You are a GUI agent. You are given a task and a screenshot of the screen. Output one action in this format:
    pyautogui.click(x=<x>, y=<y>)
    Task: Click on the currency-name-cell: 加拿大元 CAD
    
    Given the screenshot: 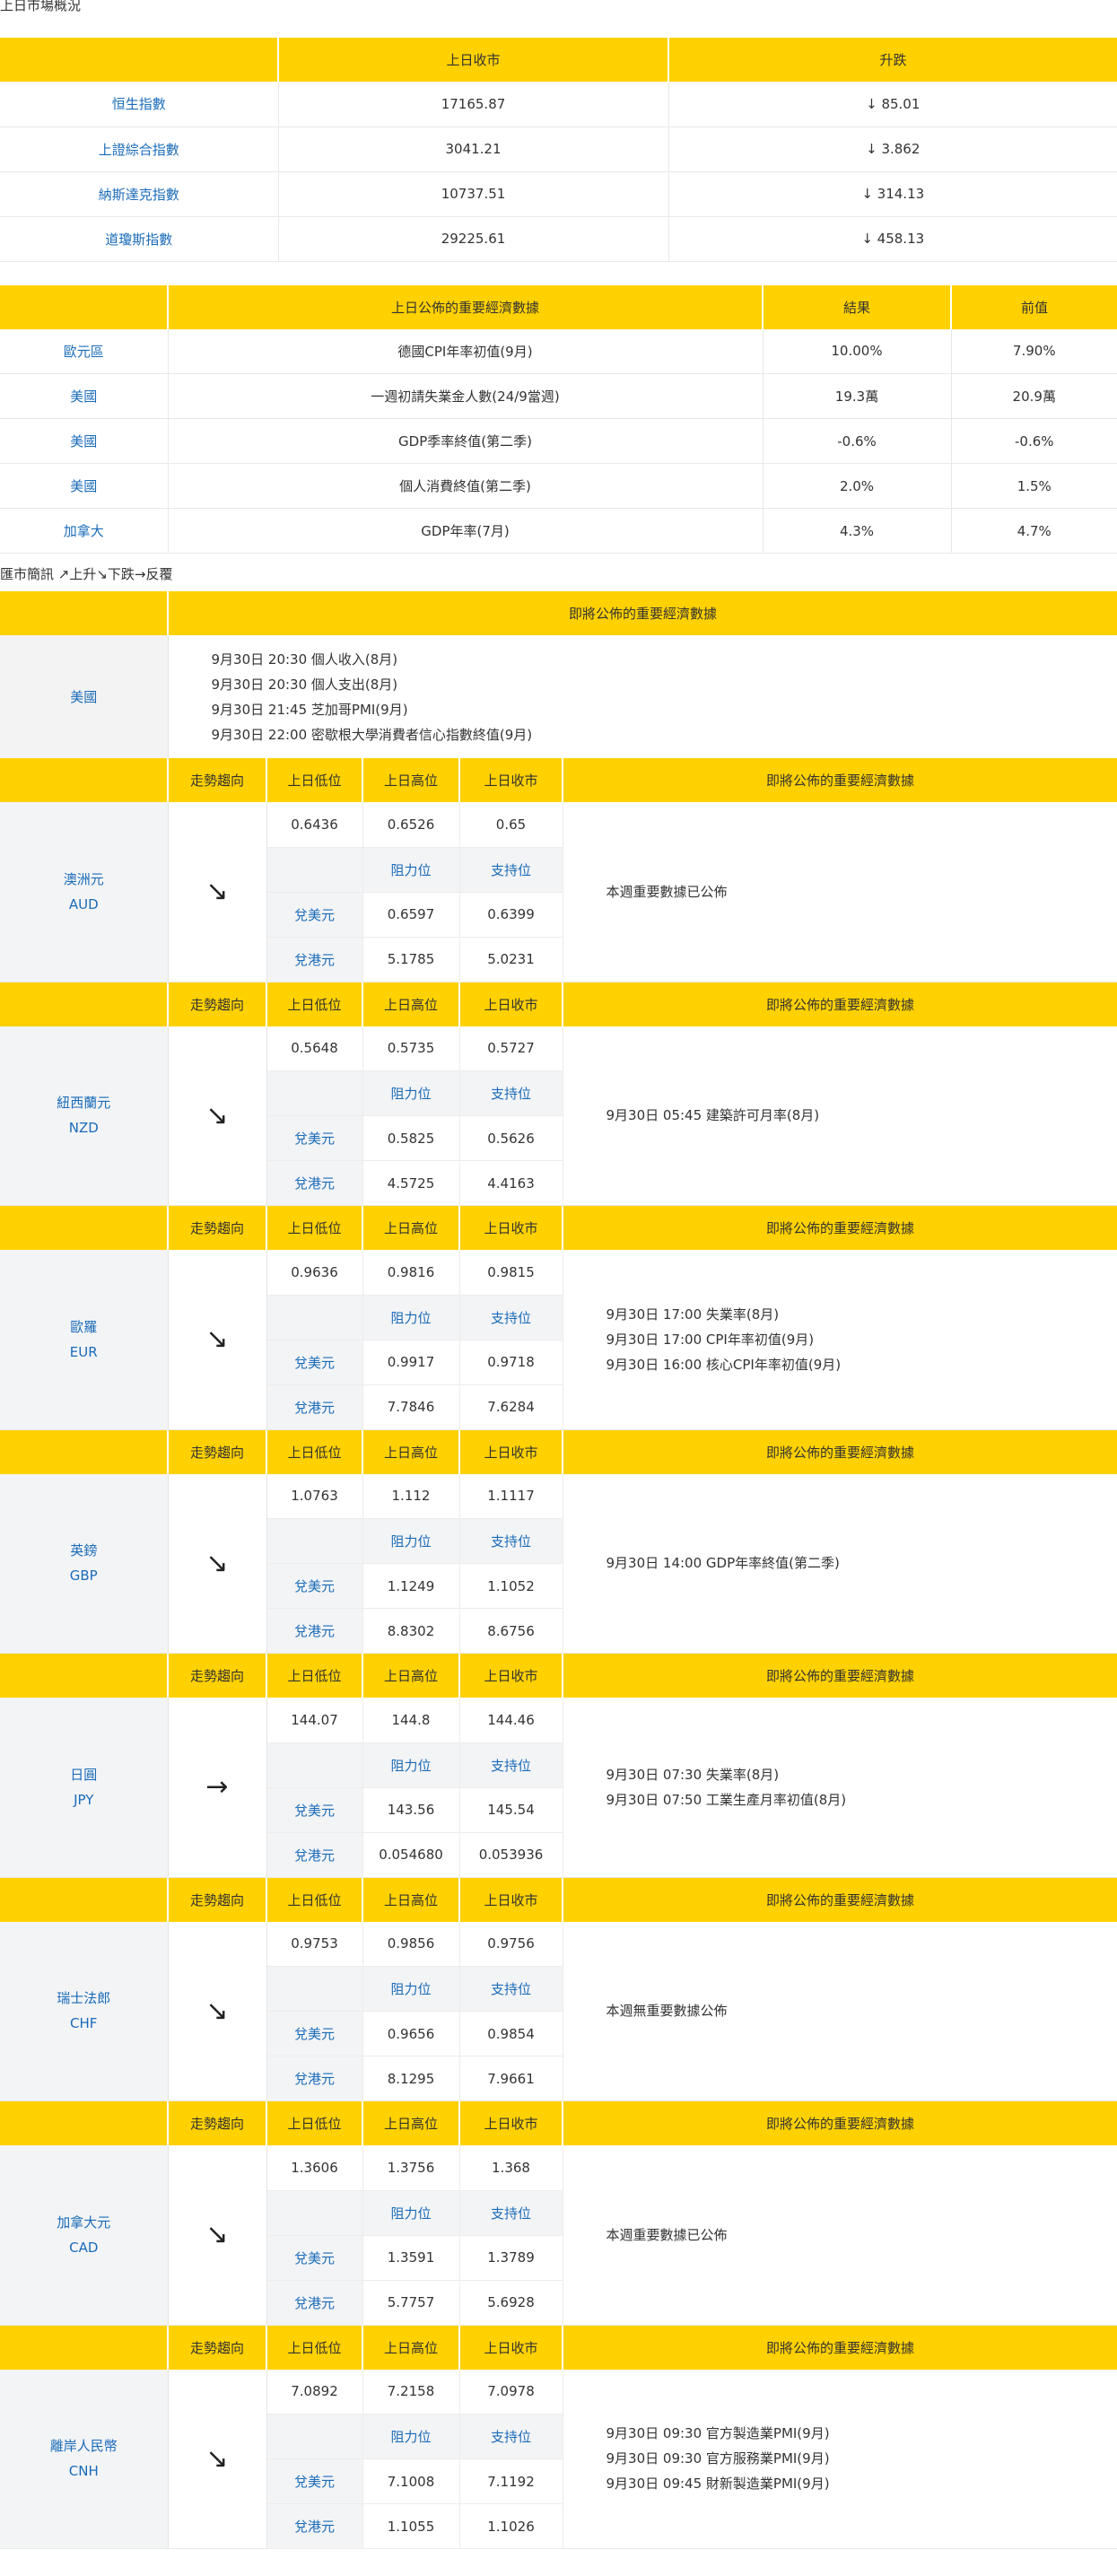 What is the action you would take?
    pyautogui.click(x=84, y=2235)
    